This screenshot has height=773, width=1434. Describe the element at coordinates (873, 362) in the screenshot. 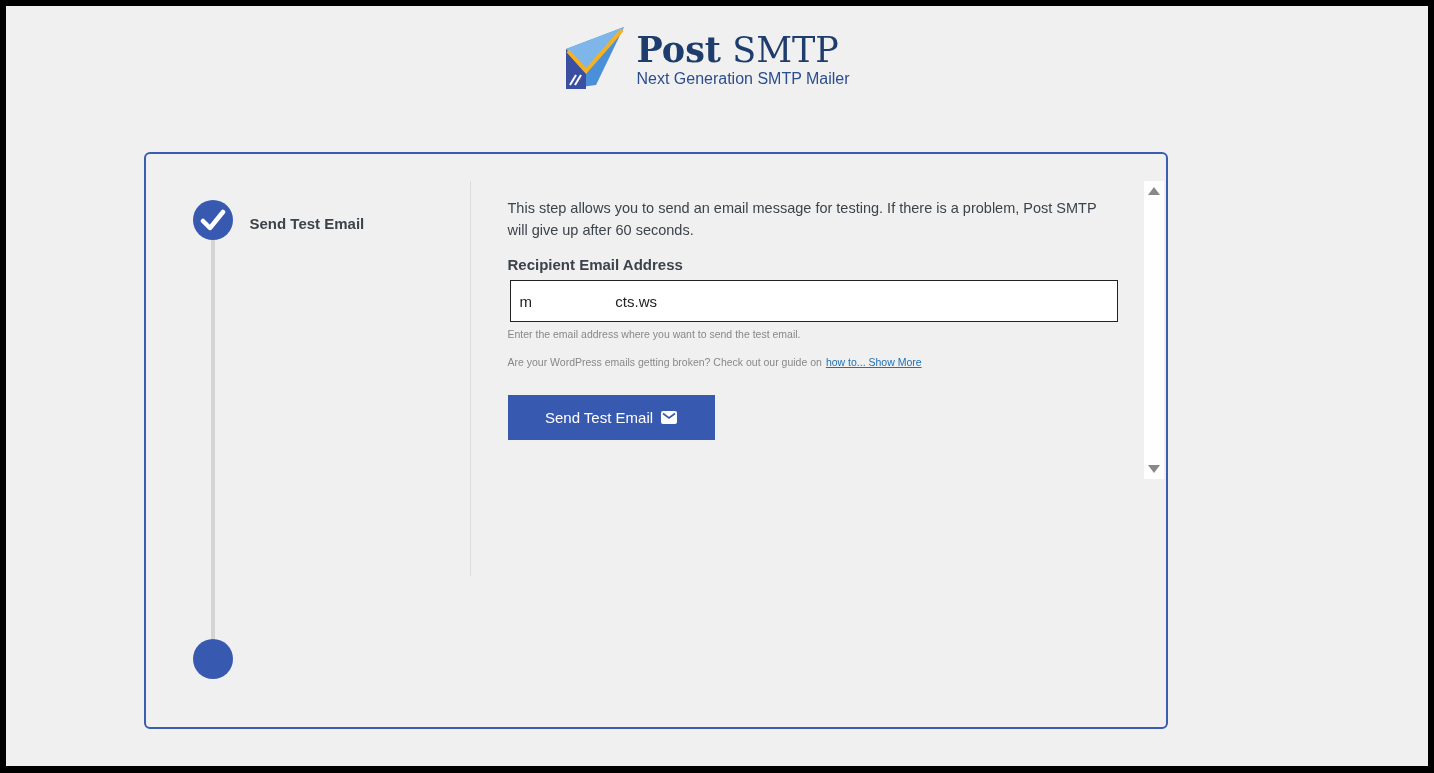

I see `guide-link: how to... Show More` at that location.